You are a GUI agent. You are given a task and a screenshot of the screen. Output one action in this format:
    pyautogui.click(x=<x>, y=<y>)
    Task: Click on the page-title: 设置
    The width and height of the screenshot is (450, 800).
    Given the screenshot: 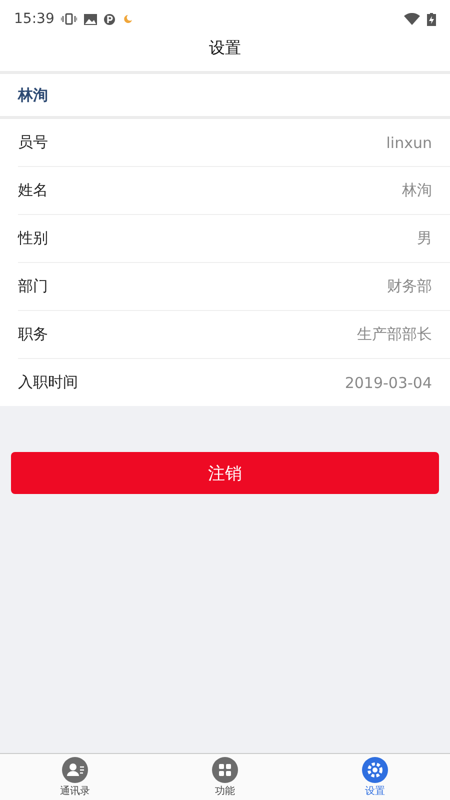 What is the action you would take?
    pyautogui.click(x=225, y=48)
    